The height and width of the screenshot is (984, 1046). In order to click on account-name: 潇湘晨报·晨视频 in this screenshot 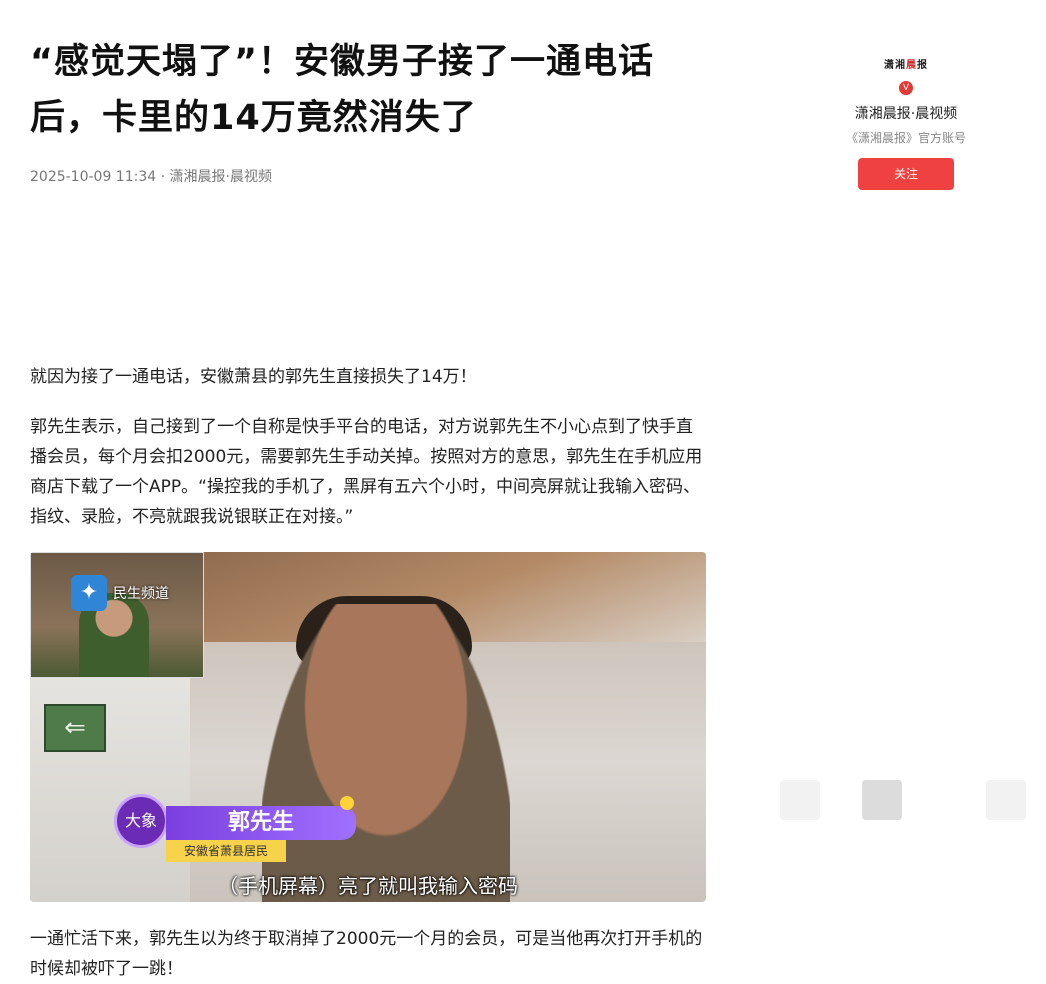, I will do `click(906, 113)`.